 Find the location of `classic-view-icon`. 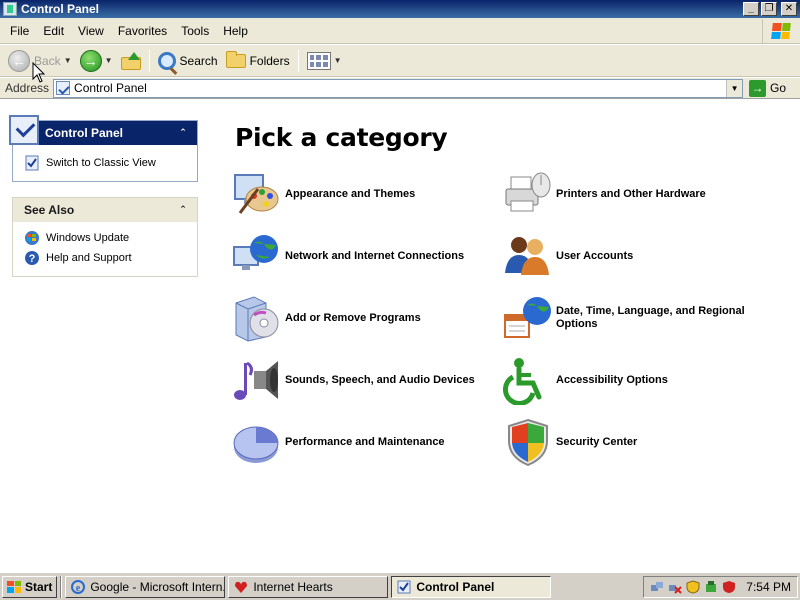

classic-view-icon is located at coordinates (32, 163).